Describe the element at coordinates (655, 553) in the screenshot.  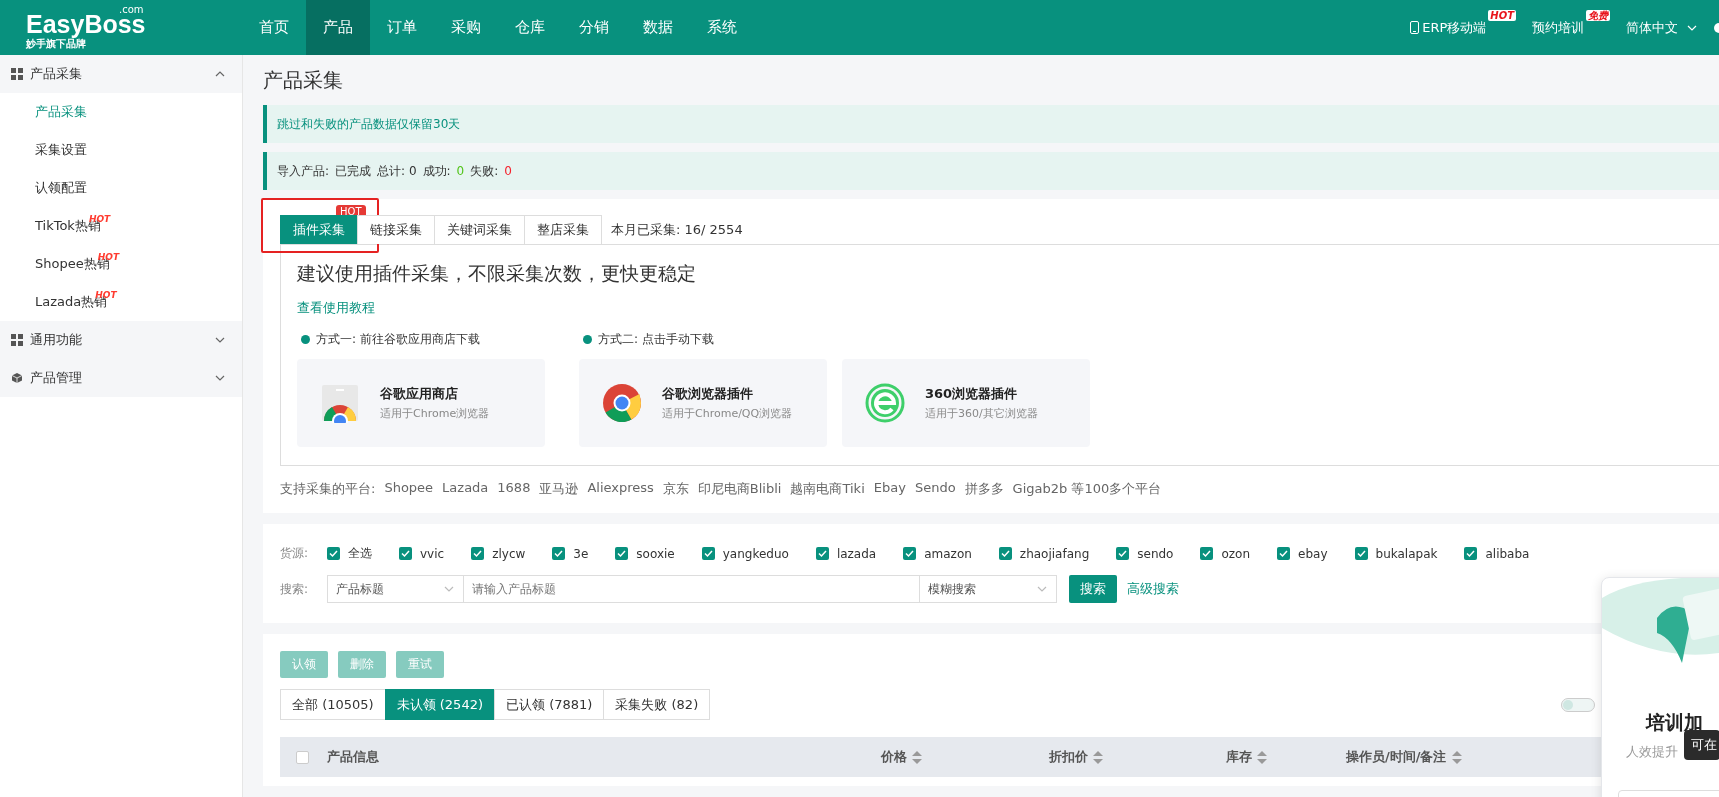
I see `source-option: sooxie` at that location.